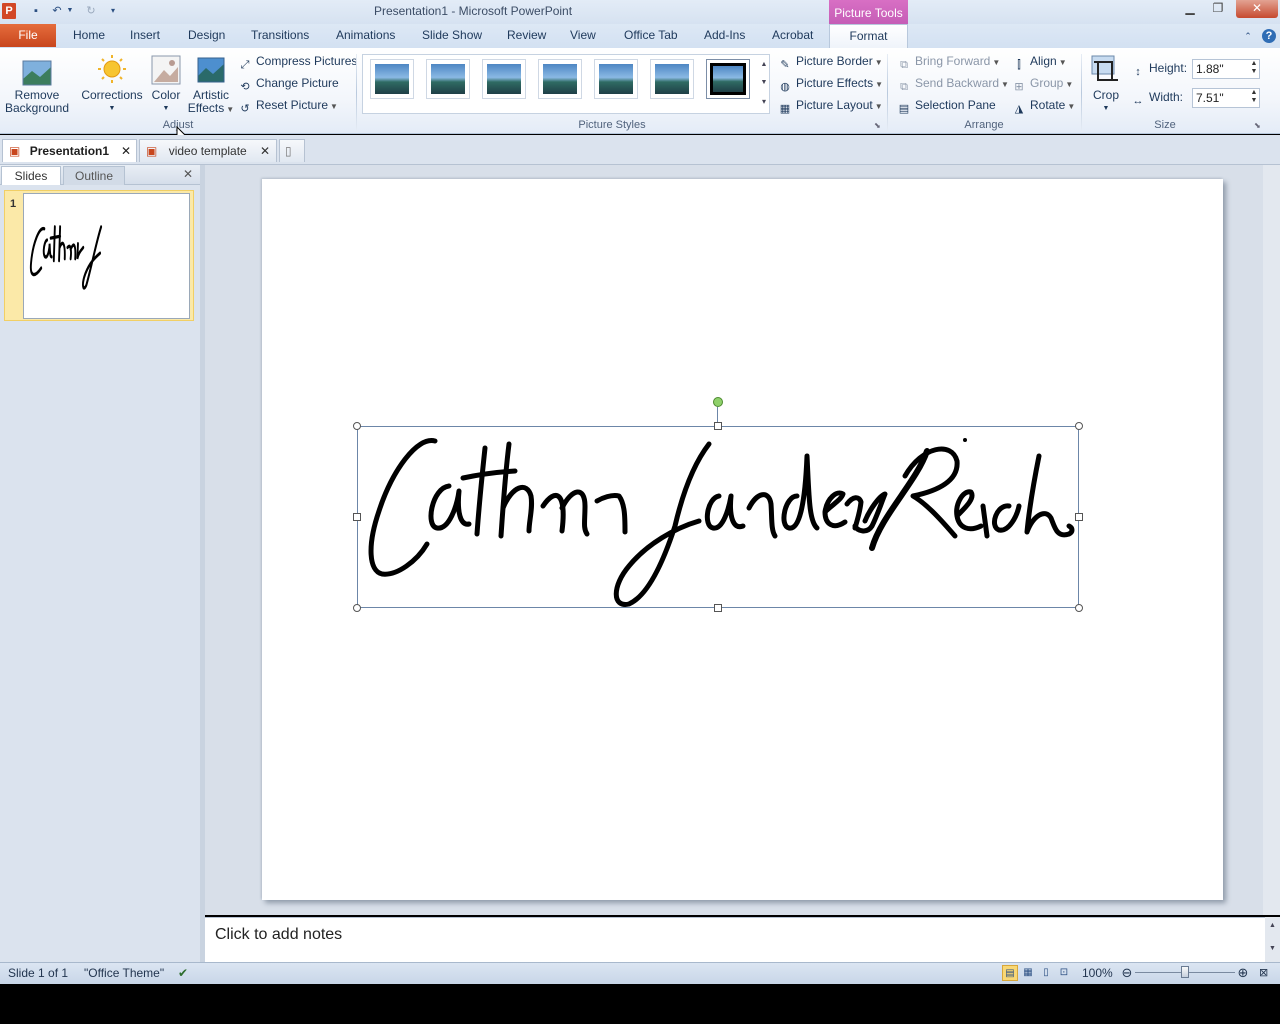 Image resolution: width=1280 pixels, height=1024 pixels. I want to click on picture-effects-button: ◍ Picture Effects ▼, so click(830, 83).